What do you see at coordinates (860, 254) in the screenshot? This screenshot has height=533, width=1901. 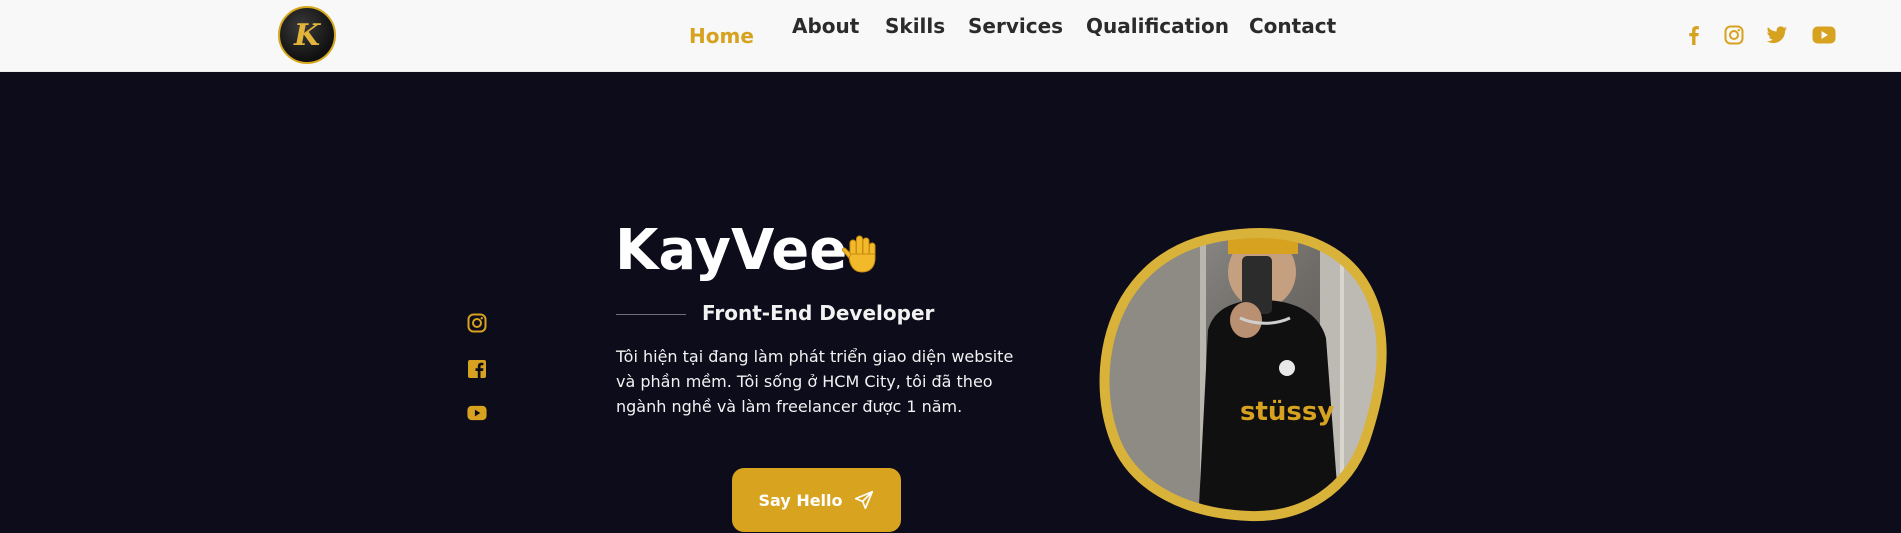 I see `waving-hand-icon` at bounding box center [860, 254].